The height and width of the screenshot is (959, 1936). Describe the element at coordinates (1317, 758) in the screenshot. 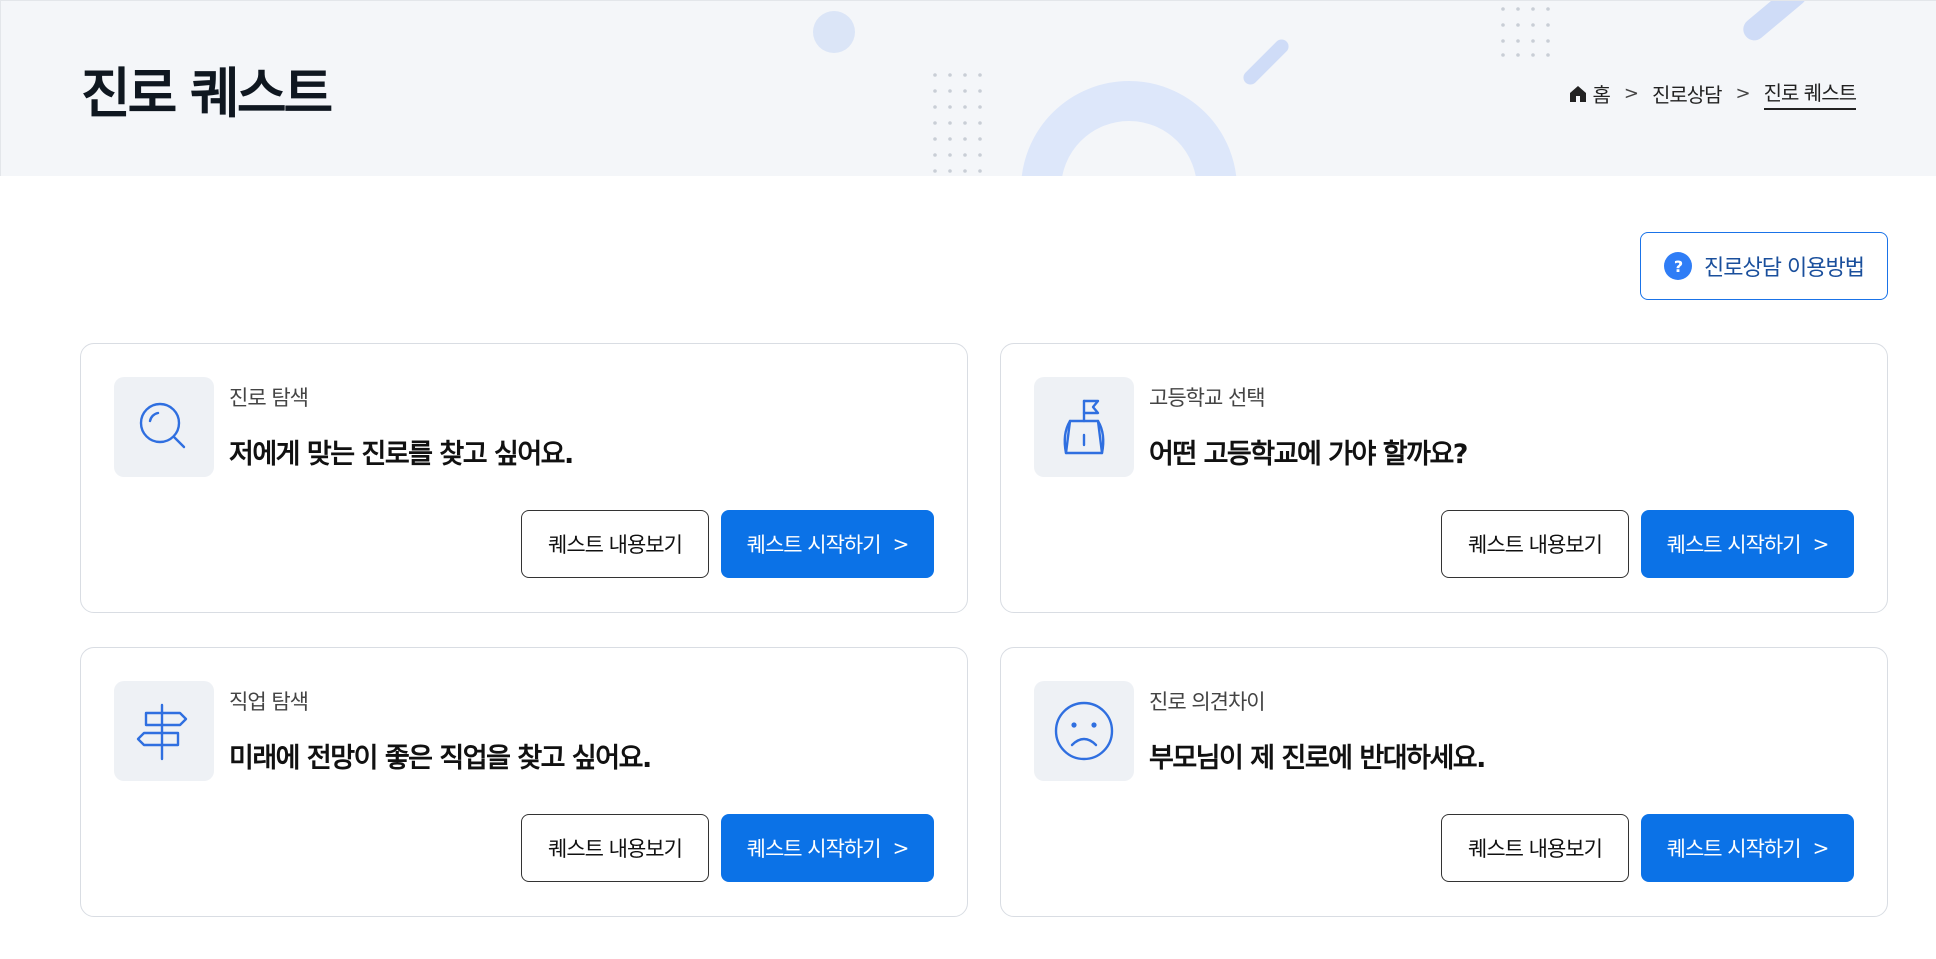

I see `quest-headline: 부모님이 제 진로에 반대하세요.` at that location.